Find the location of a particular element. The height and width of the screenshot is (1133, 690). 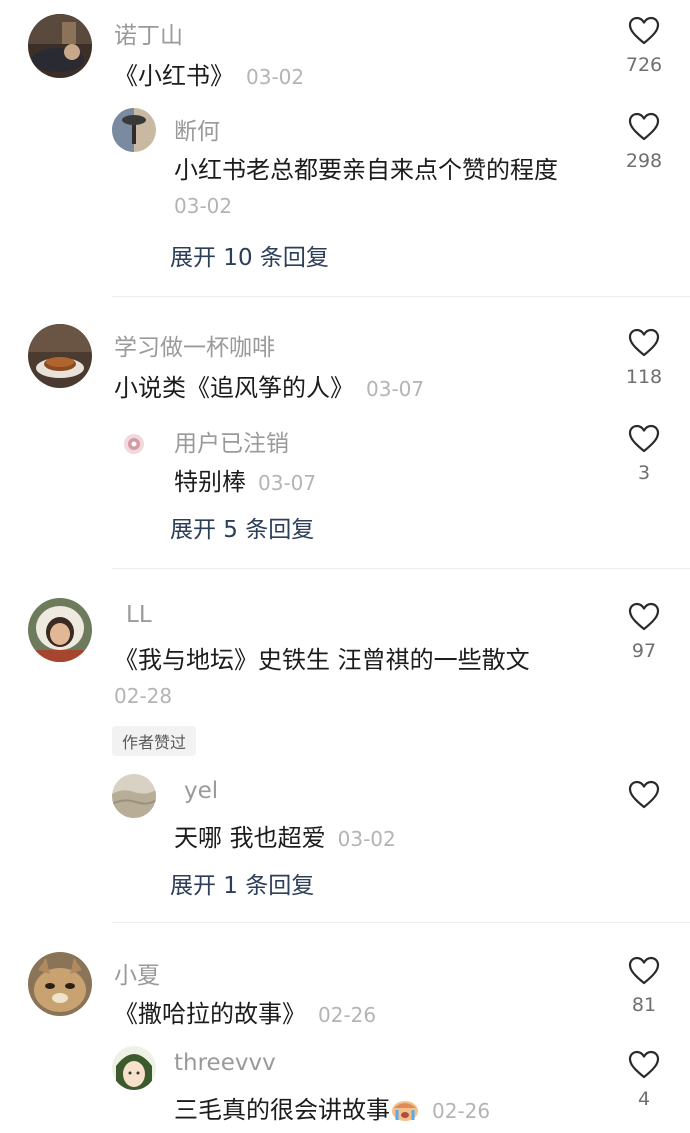

like-button: 3 is located at coordinates (644, 454).